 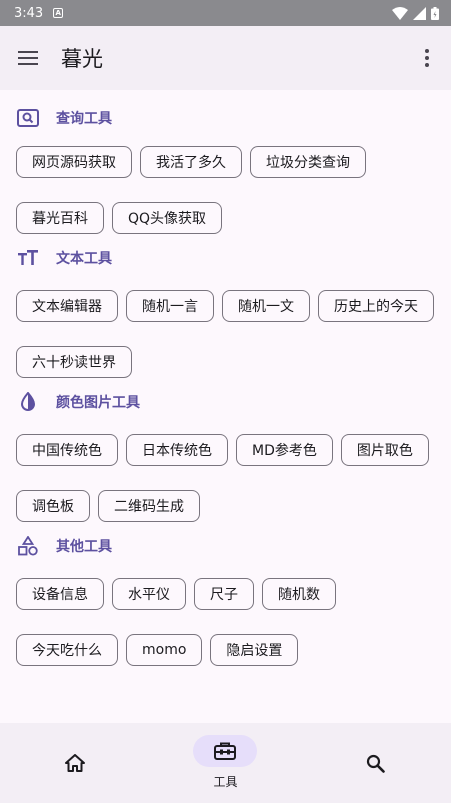 What do you see at coordinates (308, 162) in the screenshot?
I see `chip-tool: 垃圾分类查询` at bounding box center [308, 162].